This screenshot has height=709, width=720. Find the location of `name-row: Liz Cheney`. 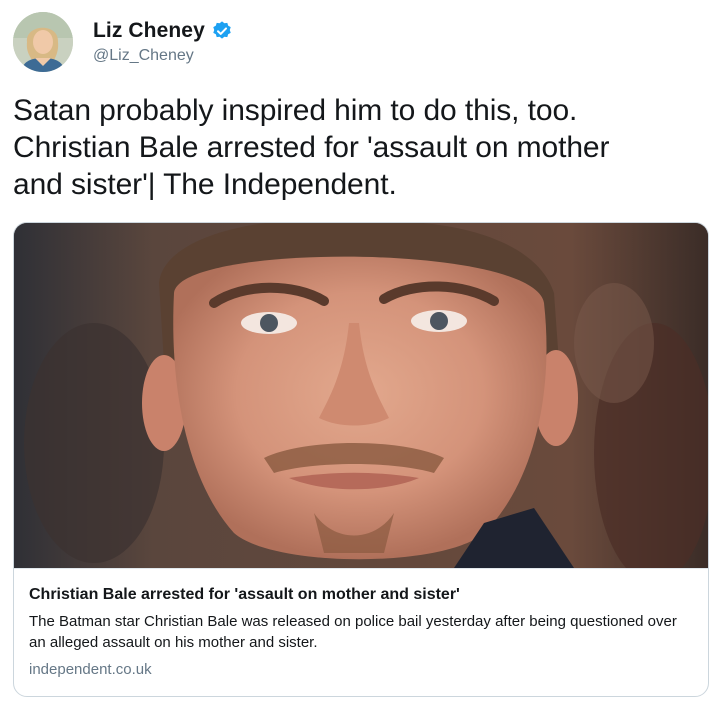

name-row: Liz Cheney is located at coordinates (163, 31).